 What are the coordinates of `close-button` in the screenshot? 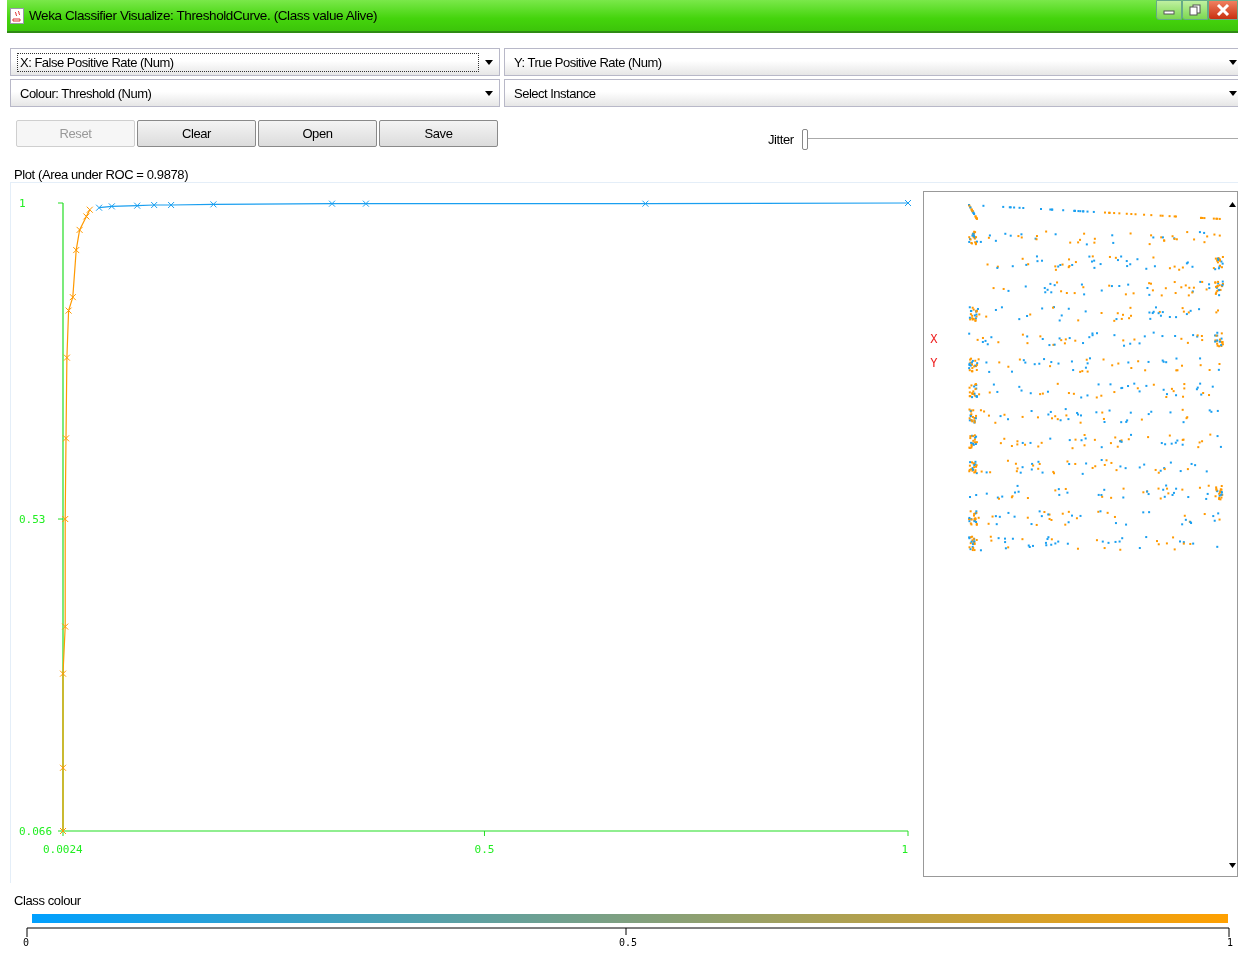 It's located at (1223, 10).